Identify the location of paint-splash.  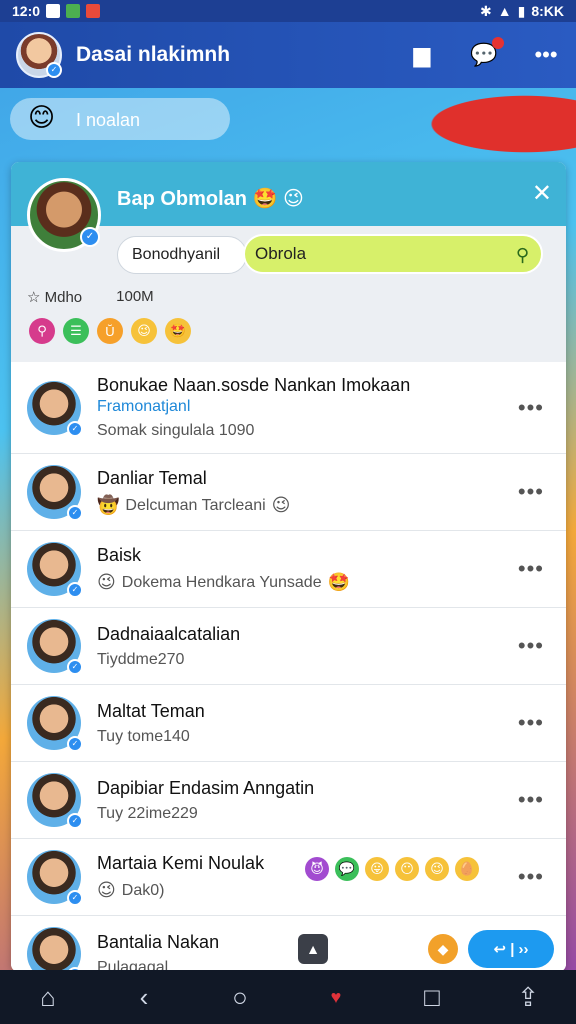
(491, 124).